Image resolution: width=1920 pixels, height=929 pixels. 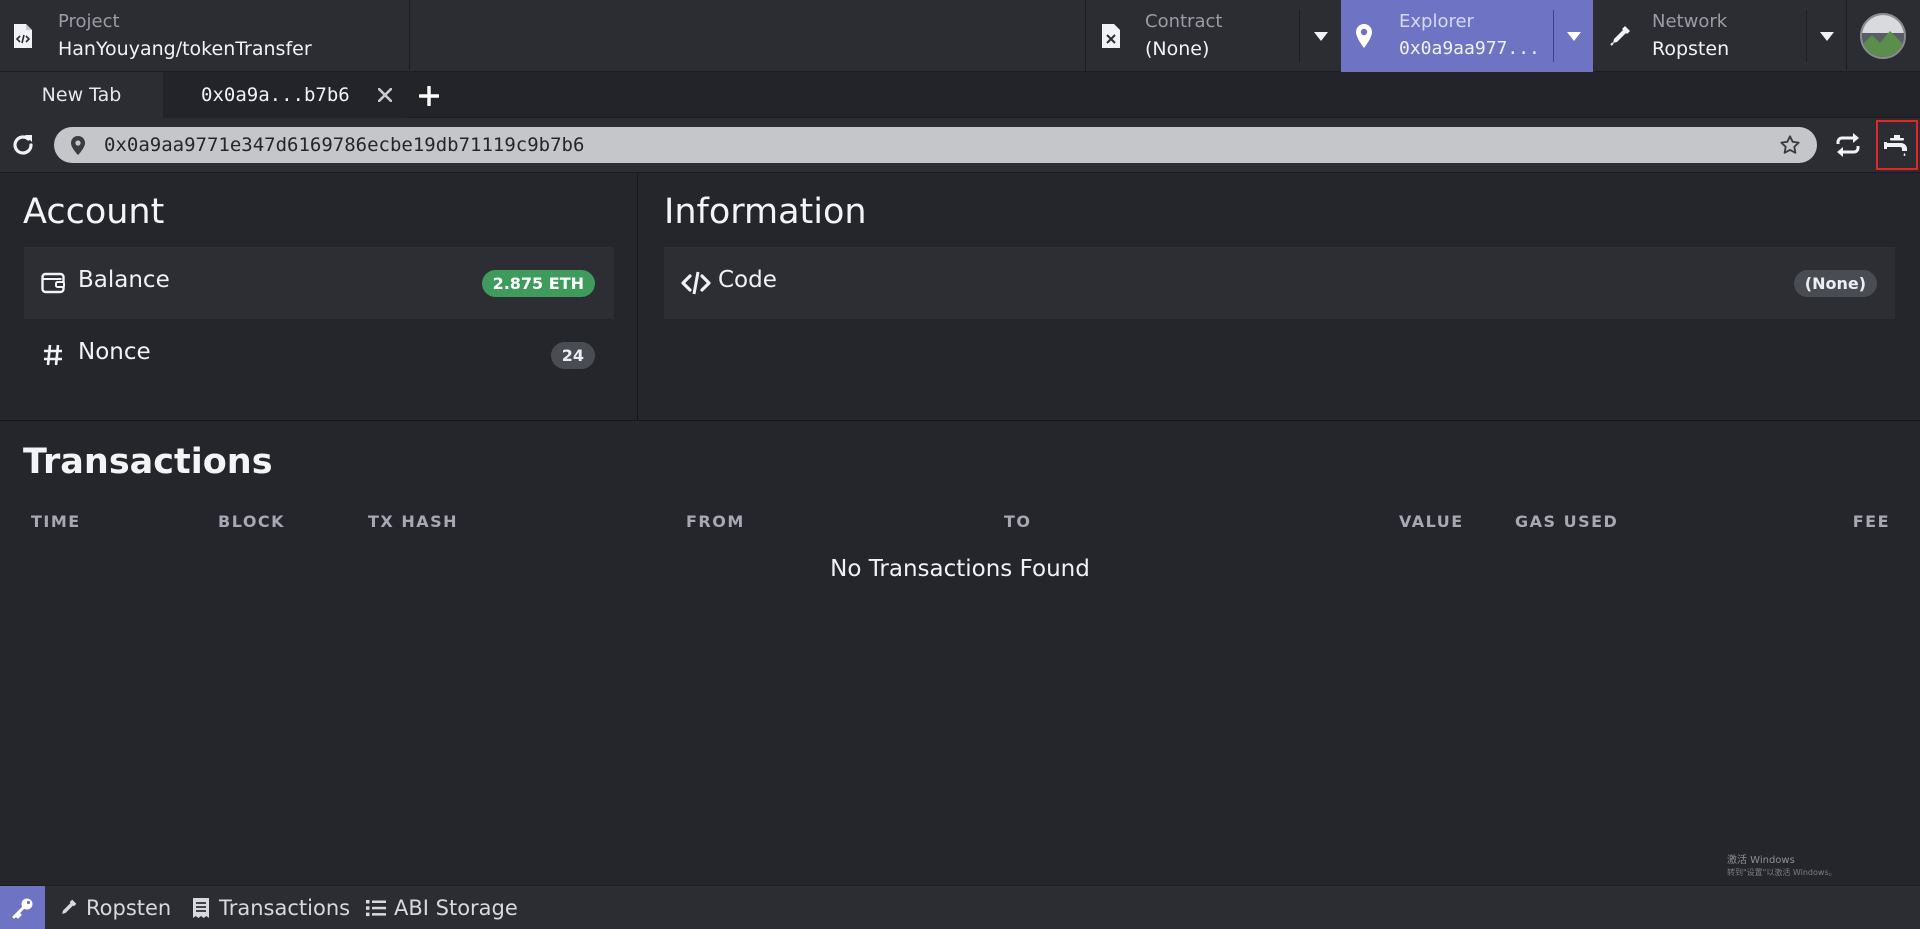 I want to click on close-tab-button, so click(x=385, y=95).